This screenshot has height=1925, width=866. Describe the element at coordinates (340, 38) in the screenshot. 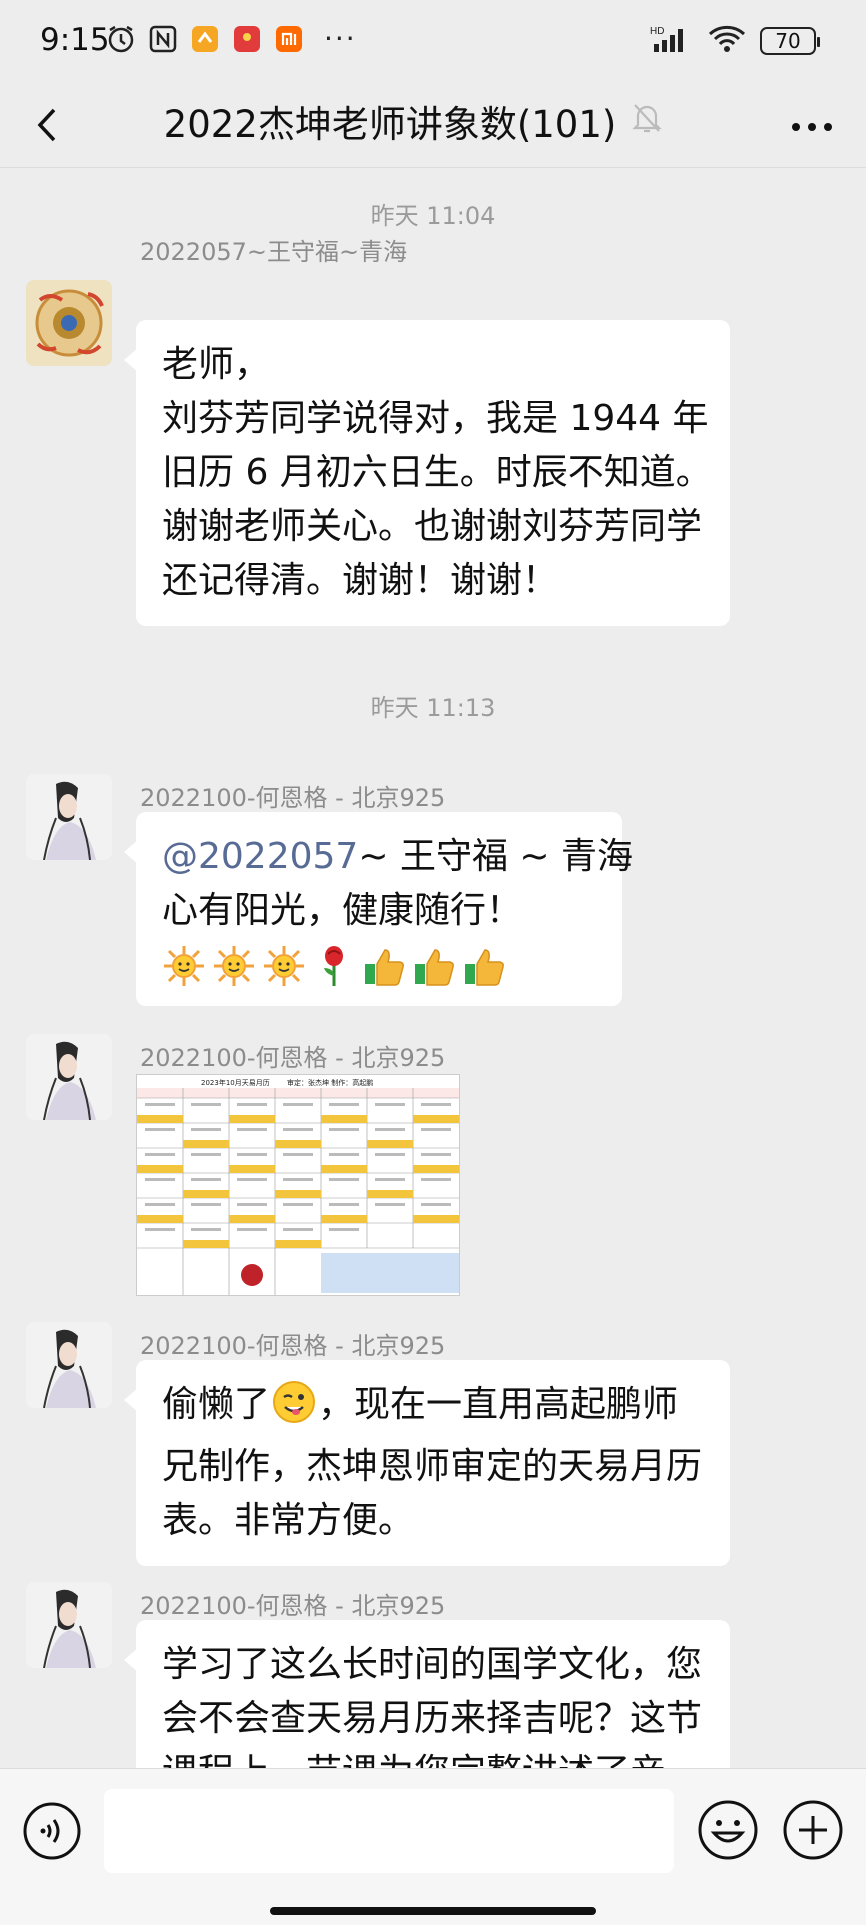

I see `more-notifications-icon: ···` at that location.